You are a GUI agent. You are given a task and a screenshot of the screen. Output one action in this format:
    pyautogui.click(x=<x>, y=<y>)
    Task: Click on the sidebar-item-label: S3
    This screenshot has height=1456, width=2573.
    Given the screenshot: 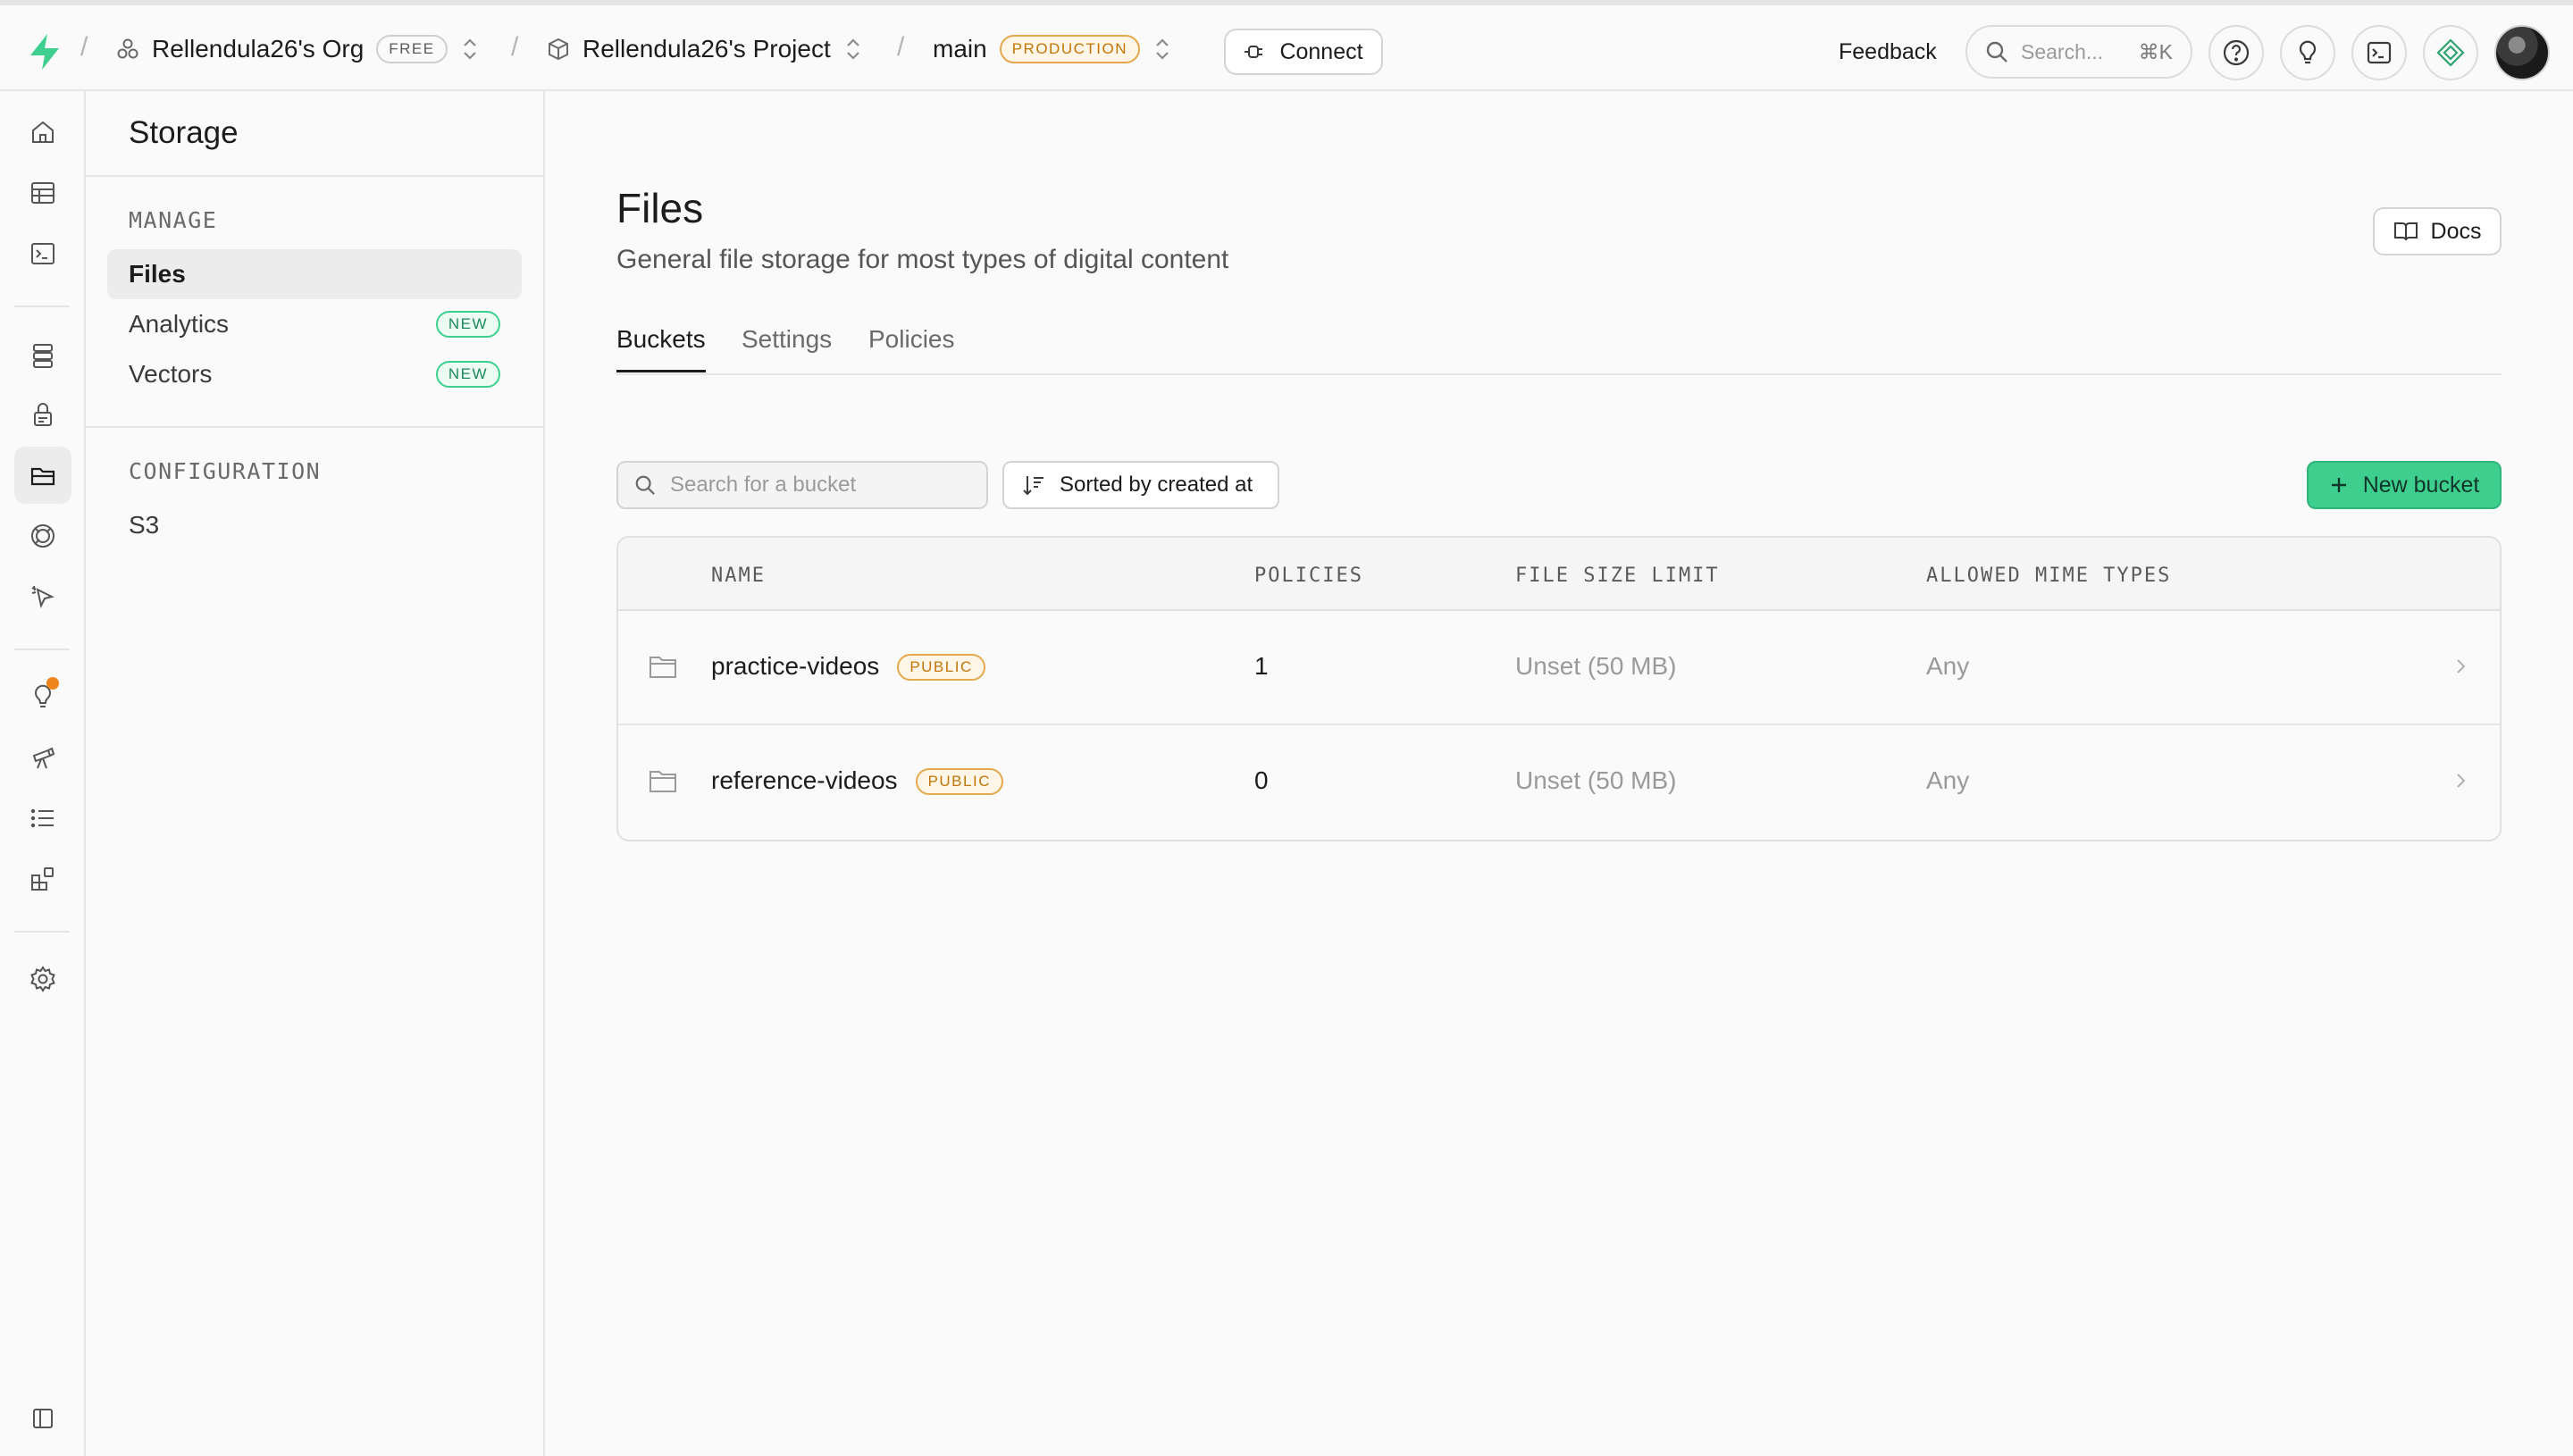 What is the action you would take?
    pyautogui.click(x=144, y=525)
    